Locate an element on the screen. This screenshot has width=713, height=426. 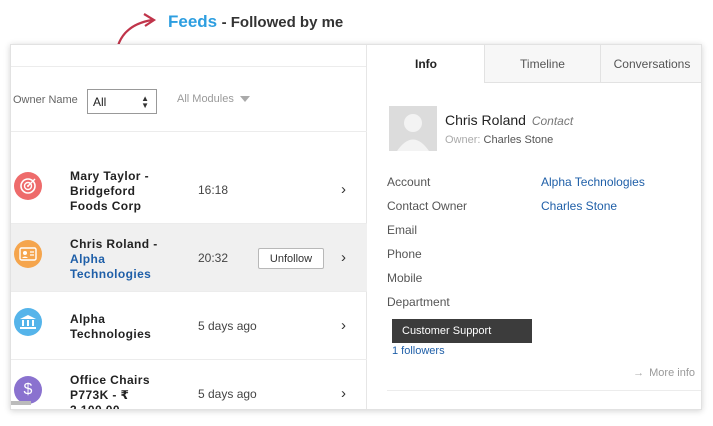
modules-filter-label: All Modules is located at coordinates (205, 99).